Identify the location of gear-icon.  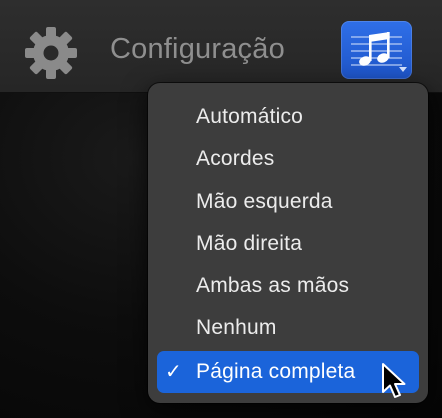
(51, 53).